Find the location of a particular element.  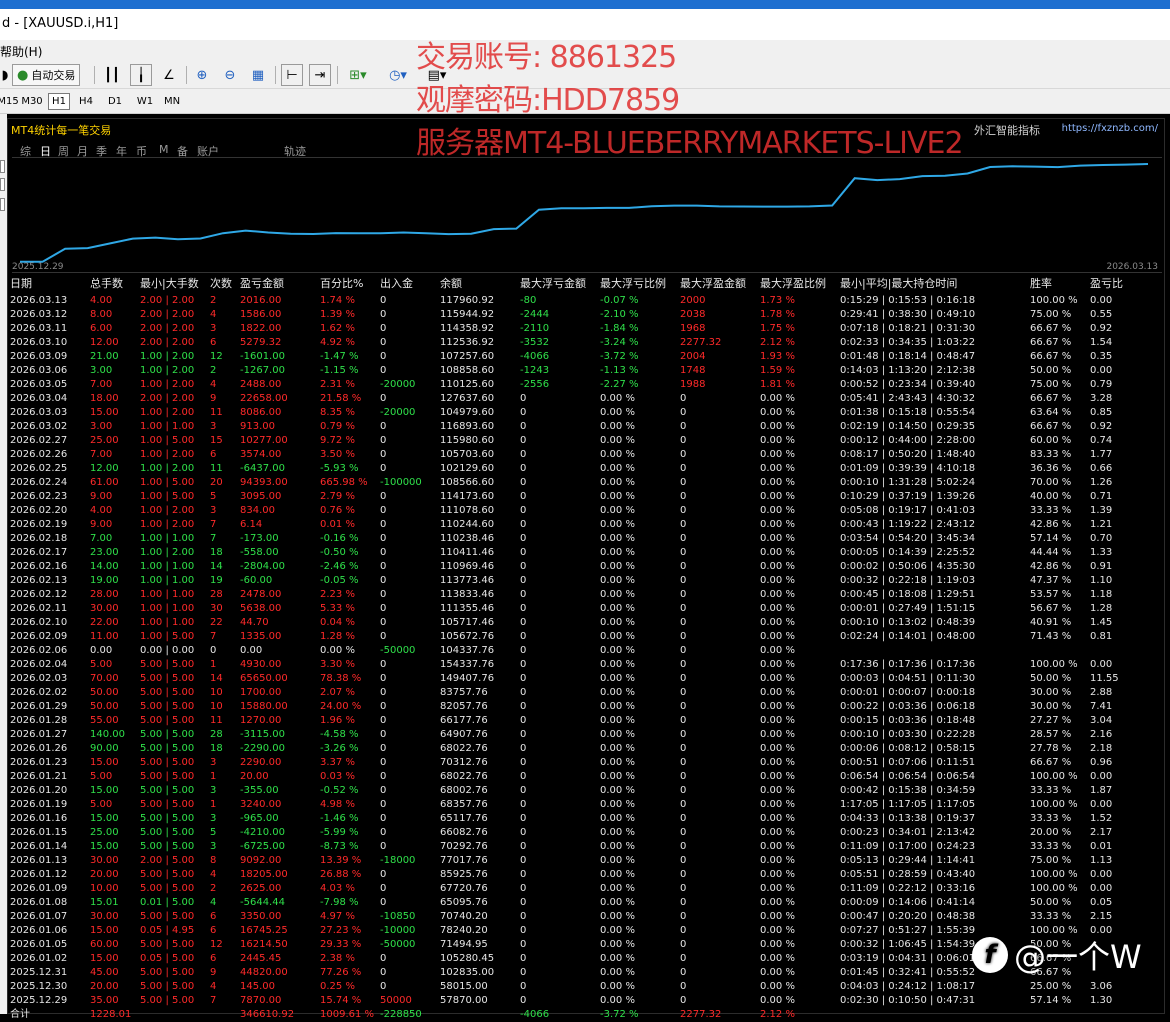

table-cell: 834.00 is located at coordinates (257, 510).